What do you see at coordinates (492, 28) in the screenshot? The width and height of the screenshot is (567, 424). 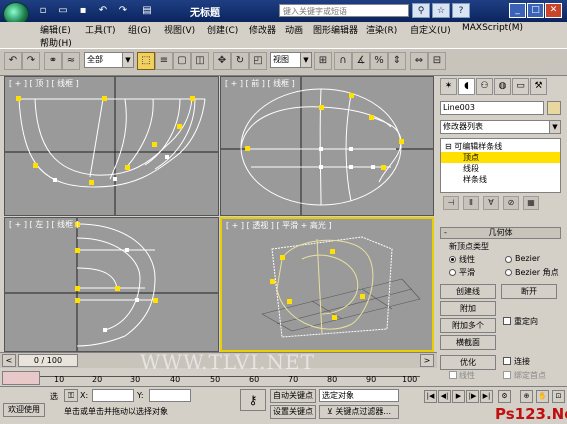 I see `menu-maxscript: MAXScript(M)` at bounding box center [492, 28].